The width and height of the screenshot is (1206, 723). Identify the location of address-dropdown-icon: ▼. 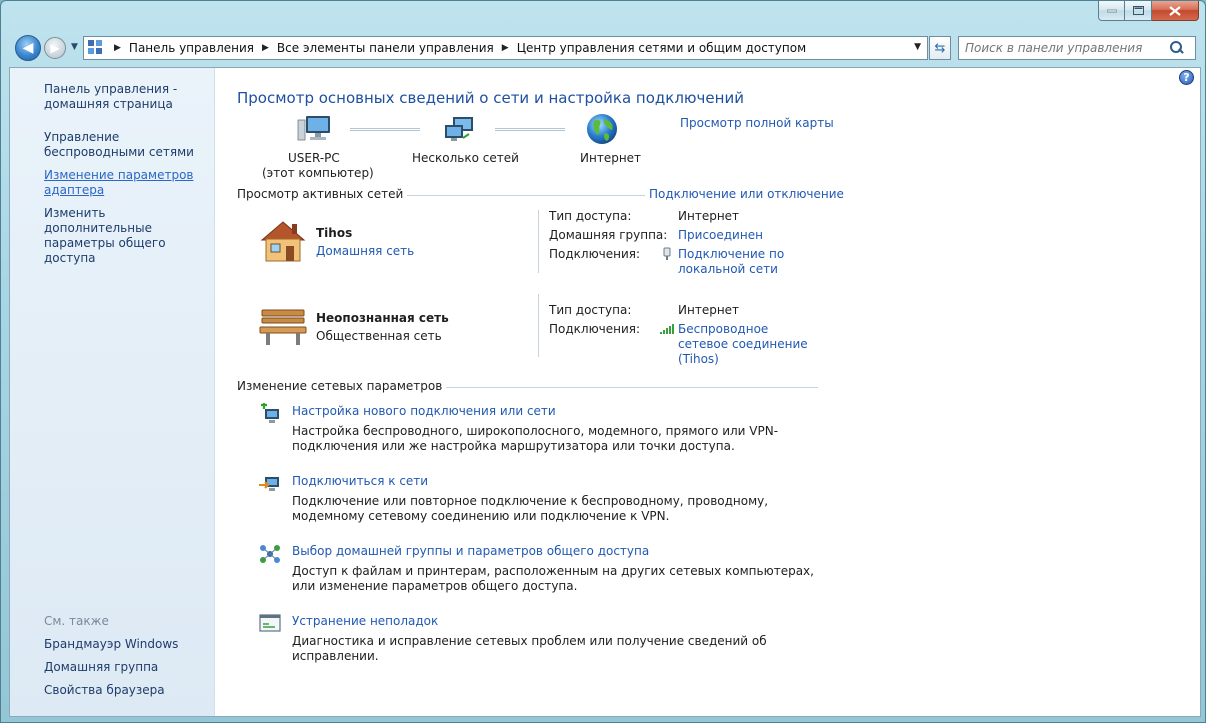
(917, 47).